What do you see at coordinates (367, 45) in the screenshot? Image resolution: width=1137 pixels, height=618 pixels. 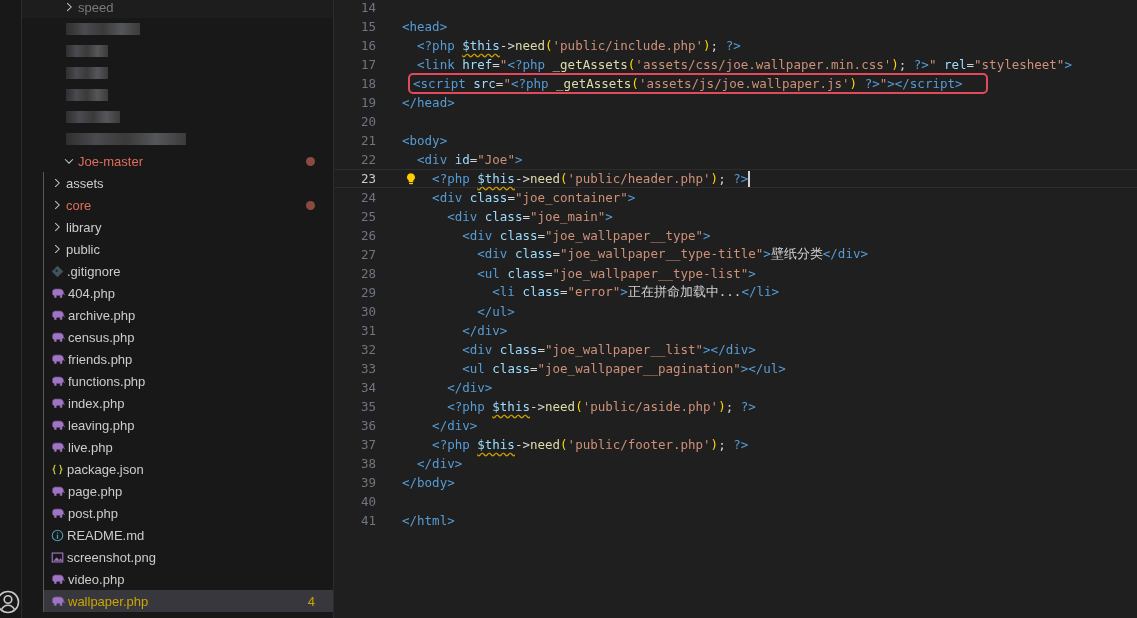 I see `line-number: 16` at bounding box center [367, 45].